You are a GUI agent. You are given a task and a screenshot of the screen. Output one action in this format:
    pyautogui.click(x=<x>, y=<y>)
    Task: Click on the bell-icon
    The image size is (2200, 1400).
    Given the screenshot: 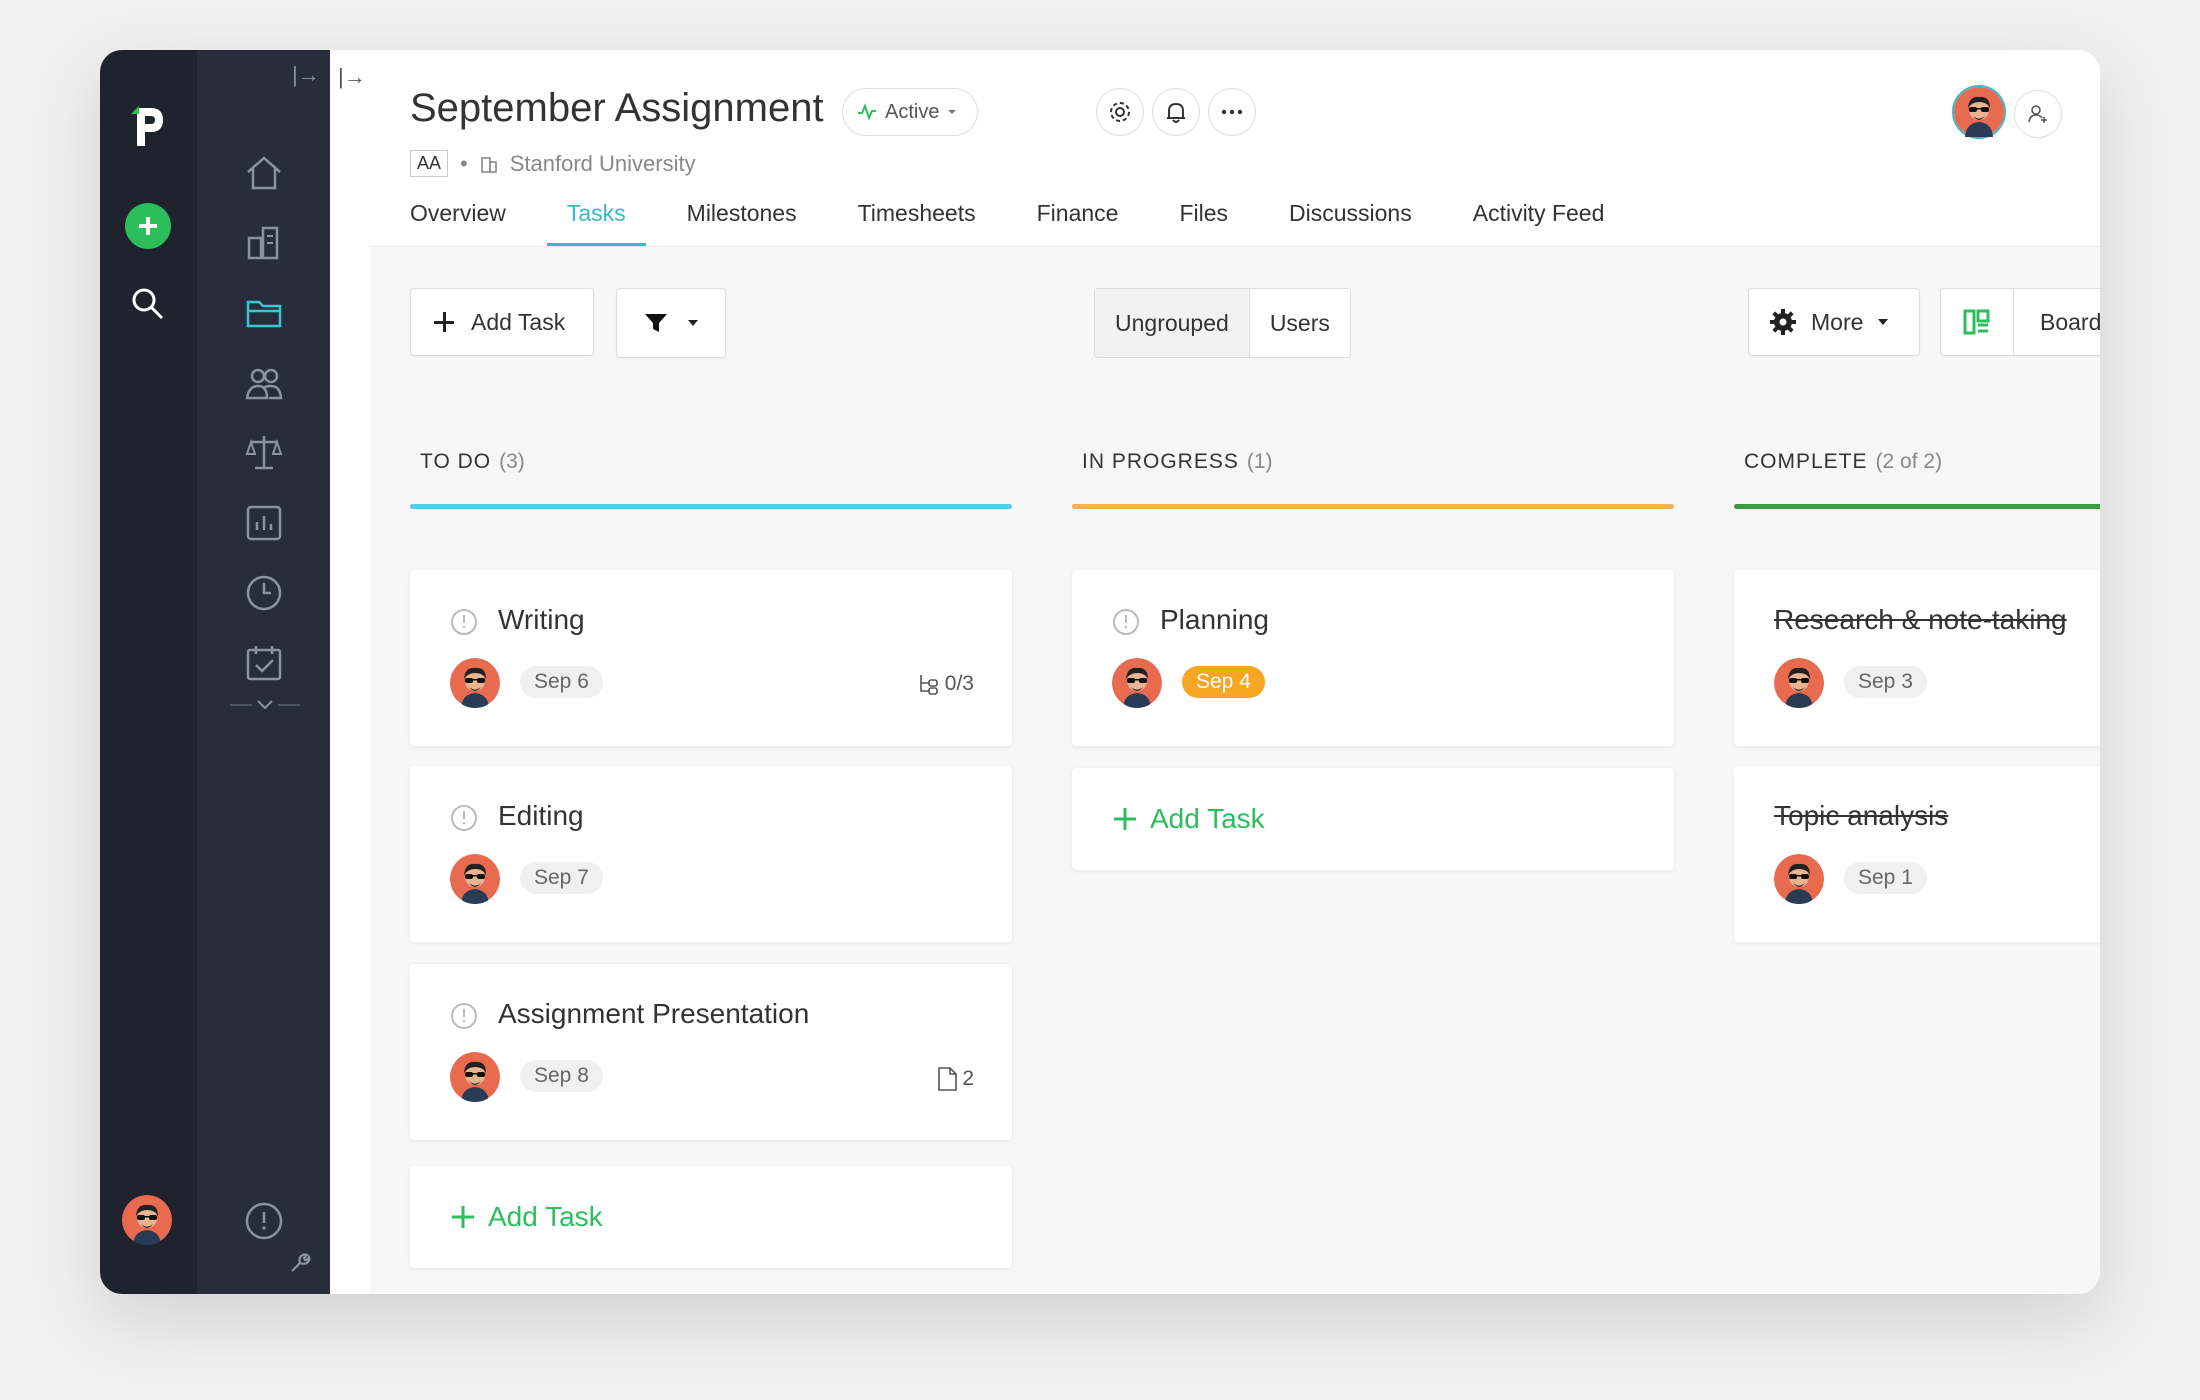 What is the action you would take?
    pyautogui.click(x=1176, y=112)
    